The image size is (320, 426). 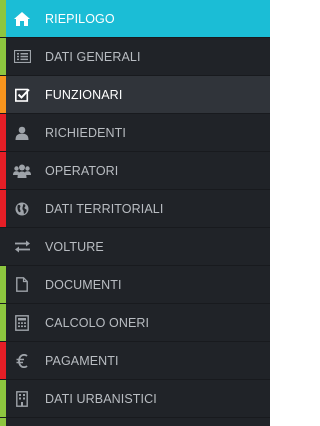 What do you see at coordinates (82, 360) in the screenshot?
I see `sidebar-item-label: PAGAMENTI` at bounding box center [82, 360].